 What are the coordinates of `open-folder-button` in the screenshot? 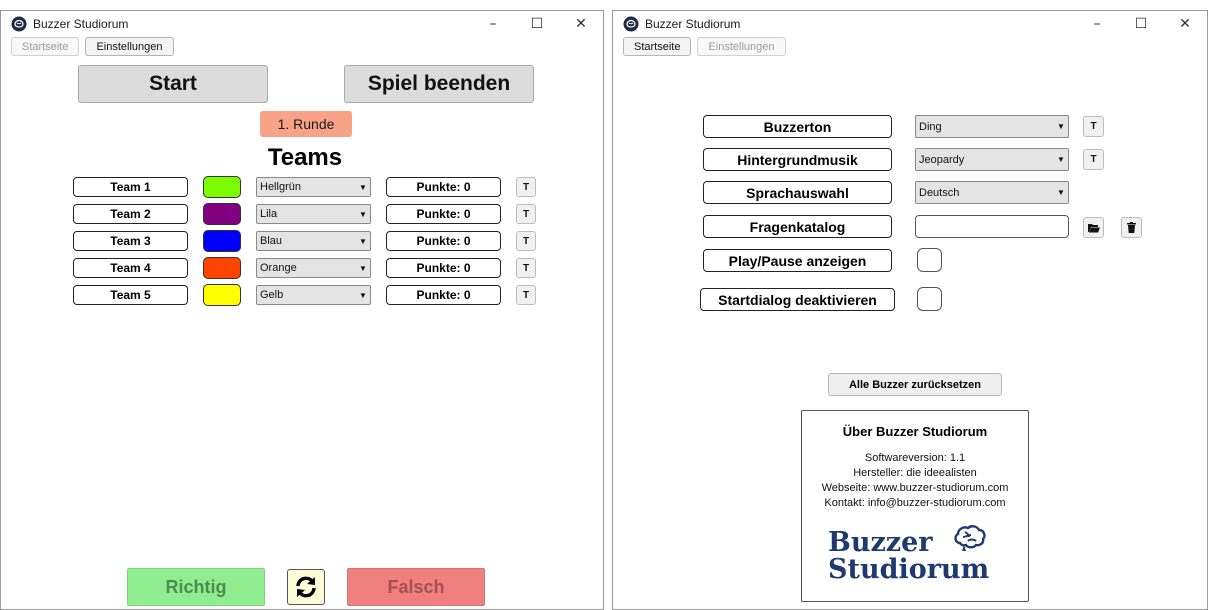 It's located at (1093, 227).